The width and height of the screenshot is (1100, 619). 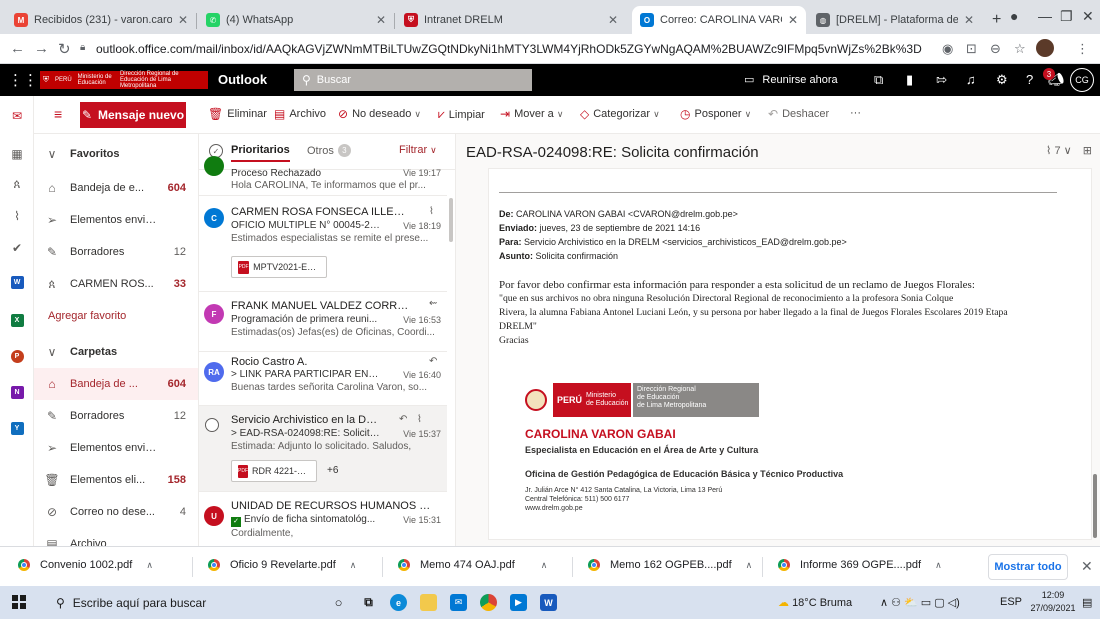 I want to click on app-name: Outlook, so click(x=242, y=79).